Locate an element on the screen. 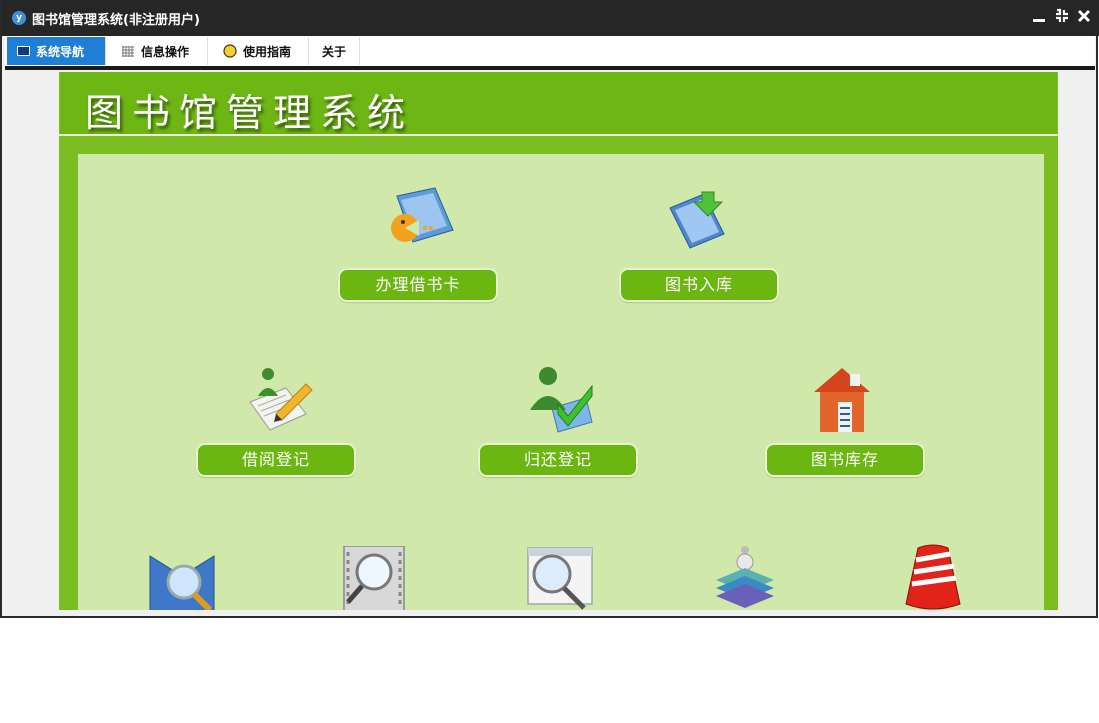 The width and height of the screenshot is (1099, 723). minimize-icon is located at coordinates (1039, 18).